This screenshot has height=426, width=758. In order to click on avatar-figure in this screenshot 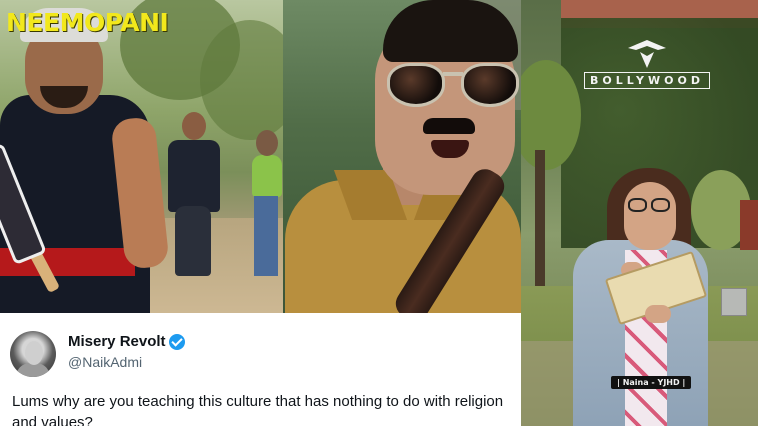, I will do `click(33, 370)`.